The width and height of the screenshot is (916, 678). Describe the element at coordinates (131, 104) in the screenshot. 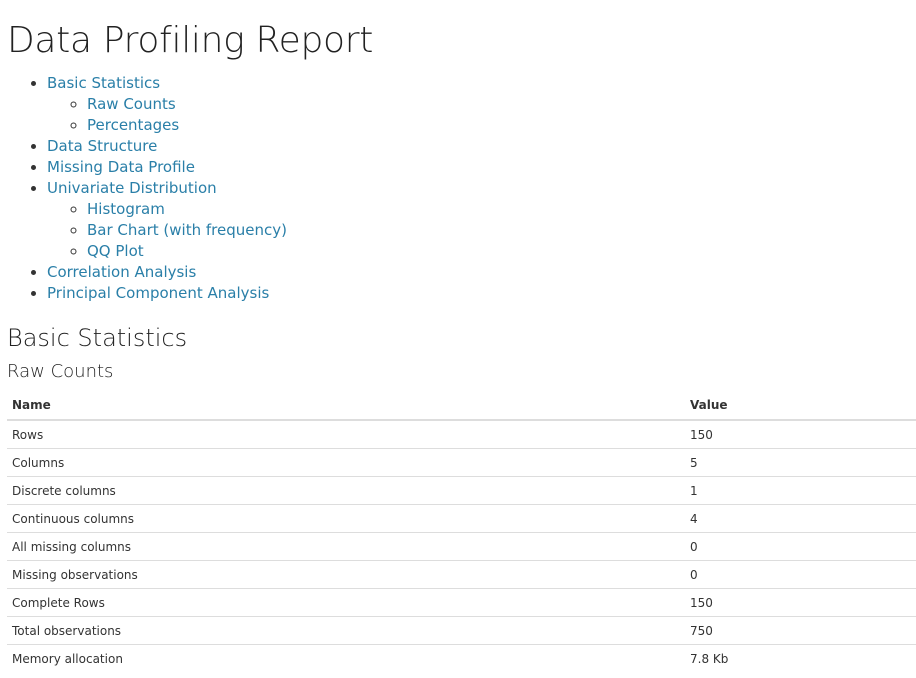

I see `toc-link-raw-counts: Raw Counts` at that location.